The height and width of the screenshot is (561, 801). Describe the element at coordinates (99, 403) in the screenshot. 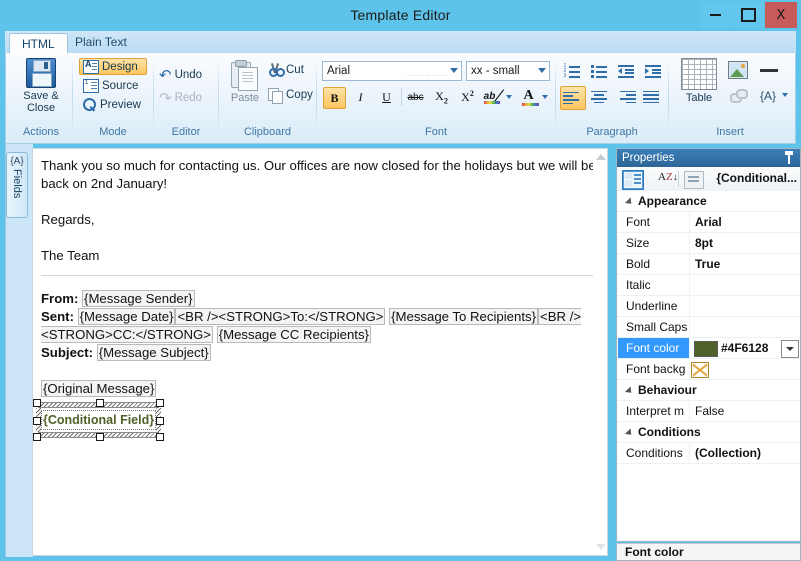

I see `resize-handle-n` at that location.